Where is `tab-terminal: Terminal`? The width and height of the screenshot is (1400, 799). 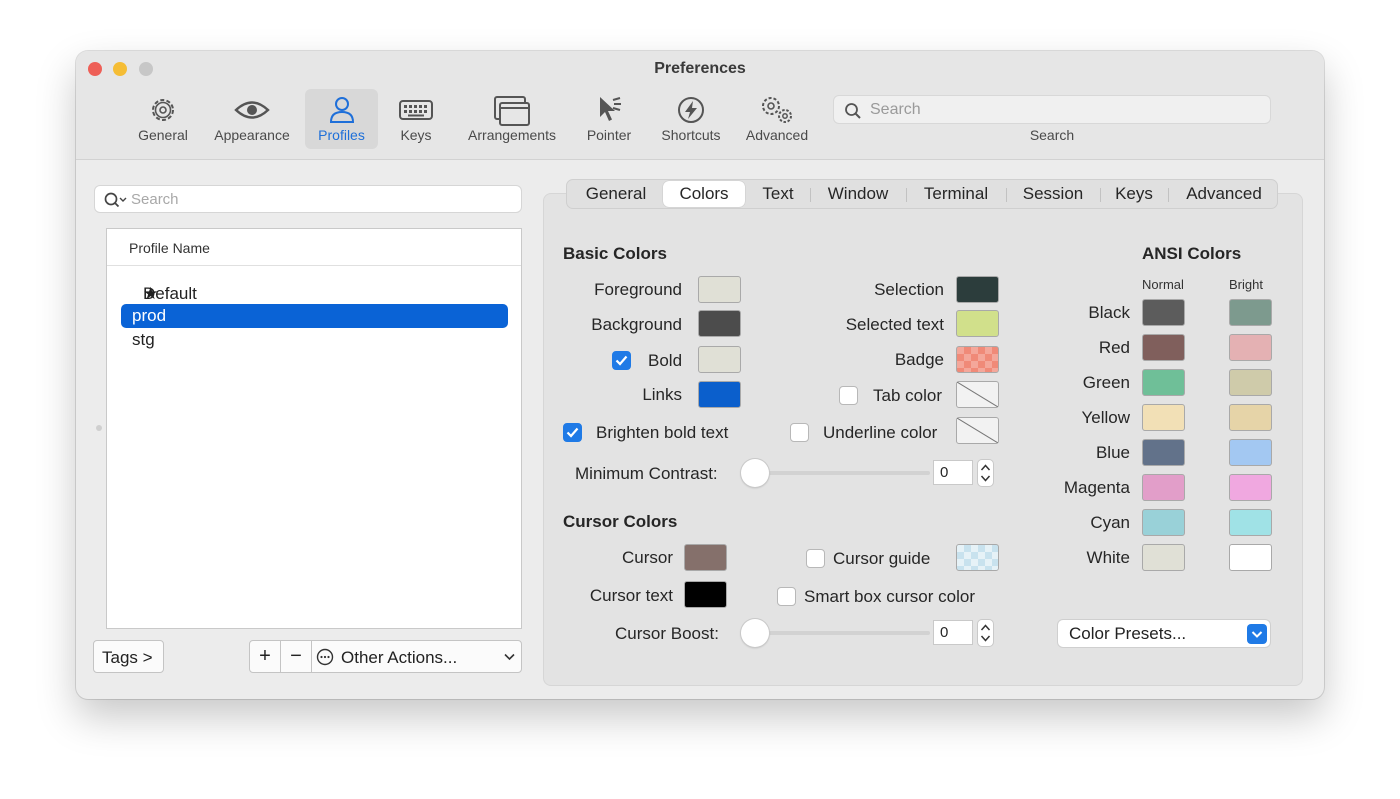 tab-terminal: Terminal is located at coordinates (956, 194).